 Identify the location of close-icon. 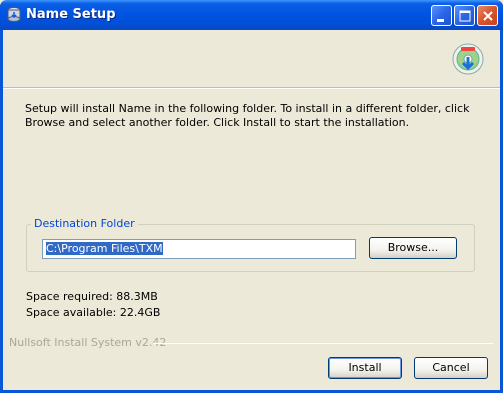
(488, 16).